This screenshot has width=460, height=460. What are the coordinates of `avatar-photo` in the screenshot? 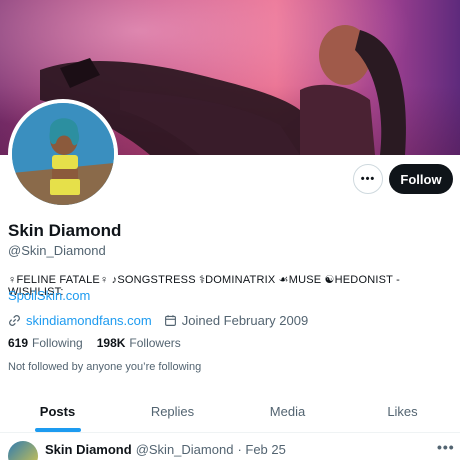 It's located at (63, 154).